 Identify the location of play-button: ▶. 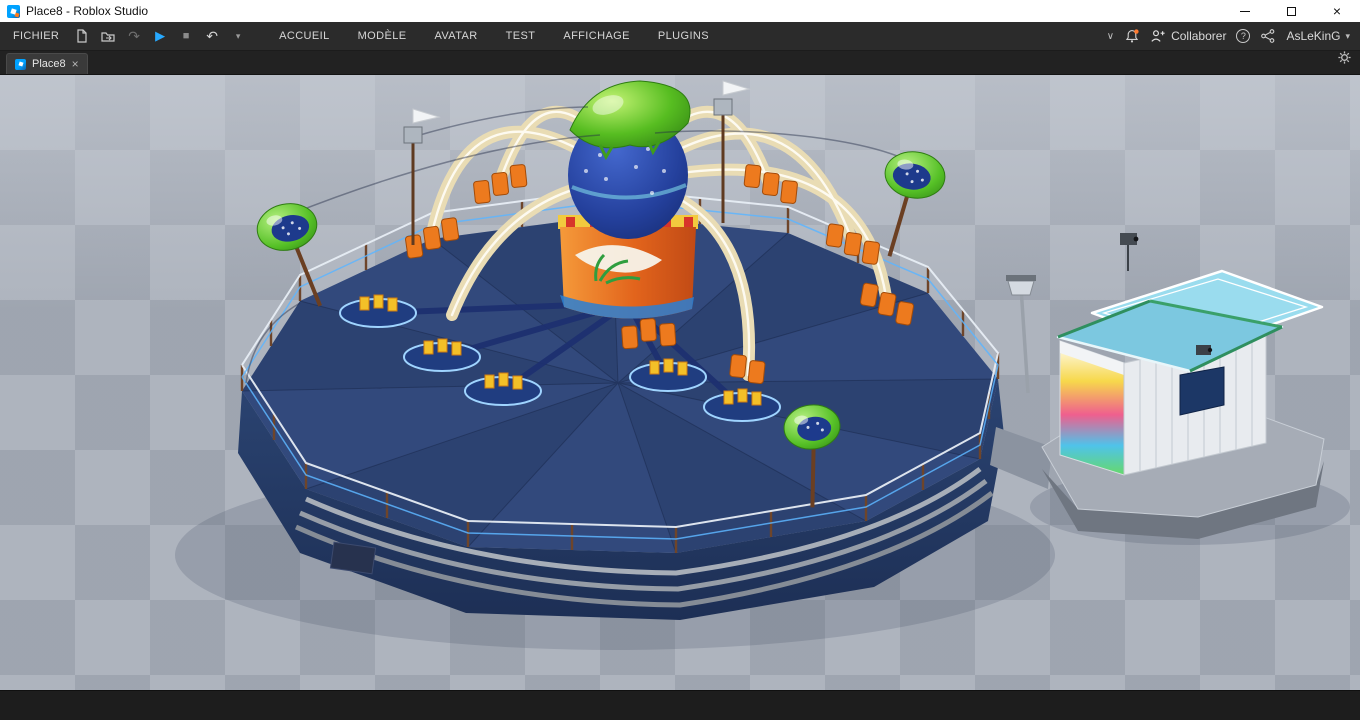
(160, 36).